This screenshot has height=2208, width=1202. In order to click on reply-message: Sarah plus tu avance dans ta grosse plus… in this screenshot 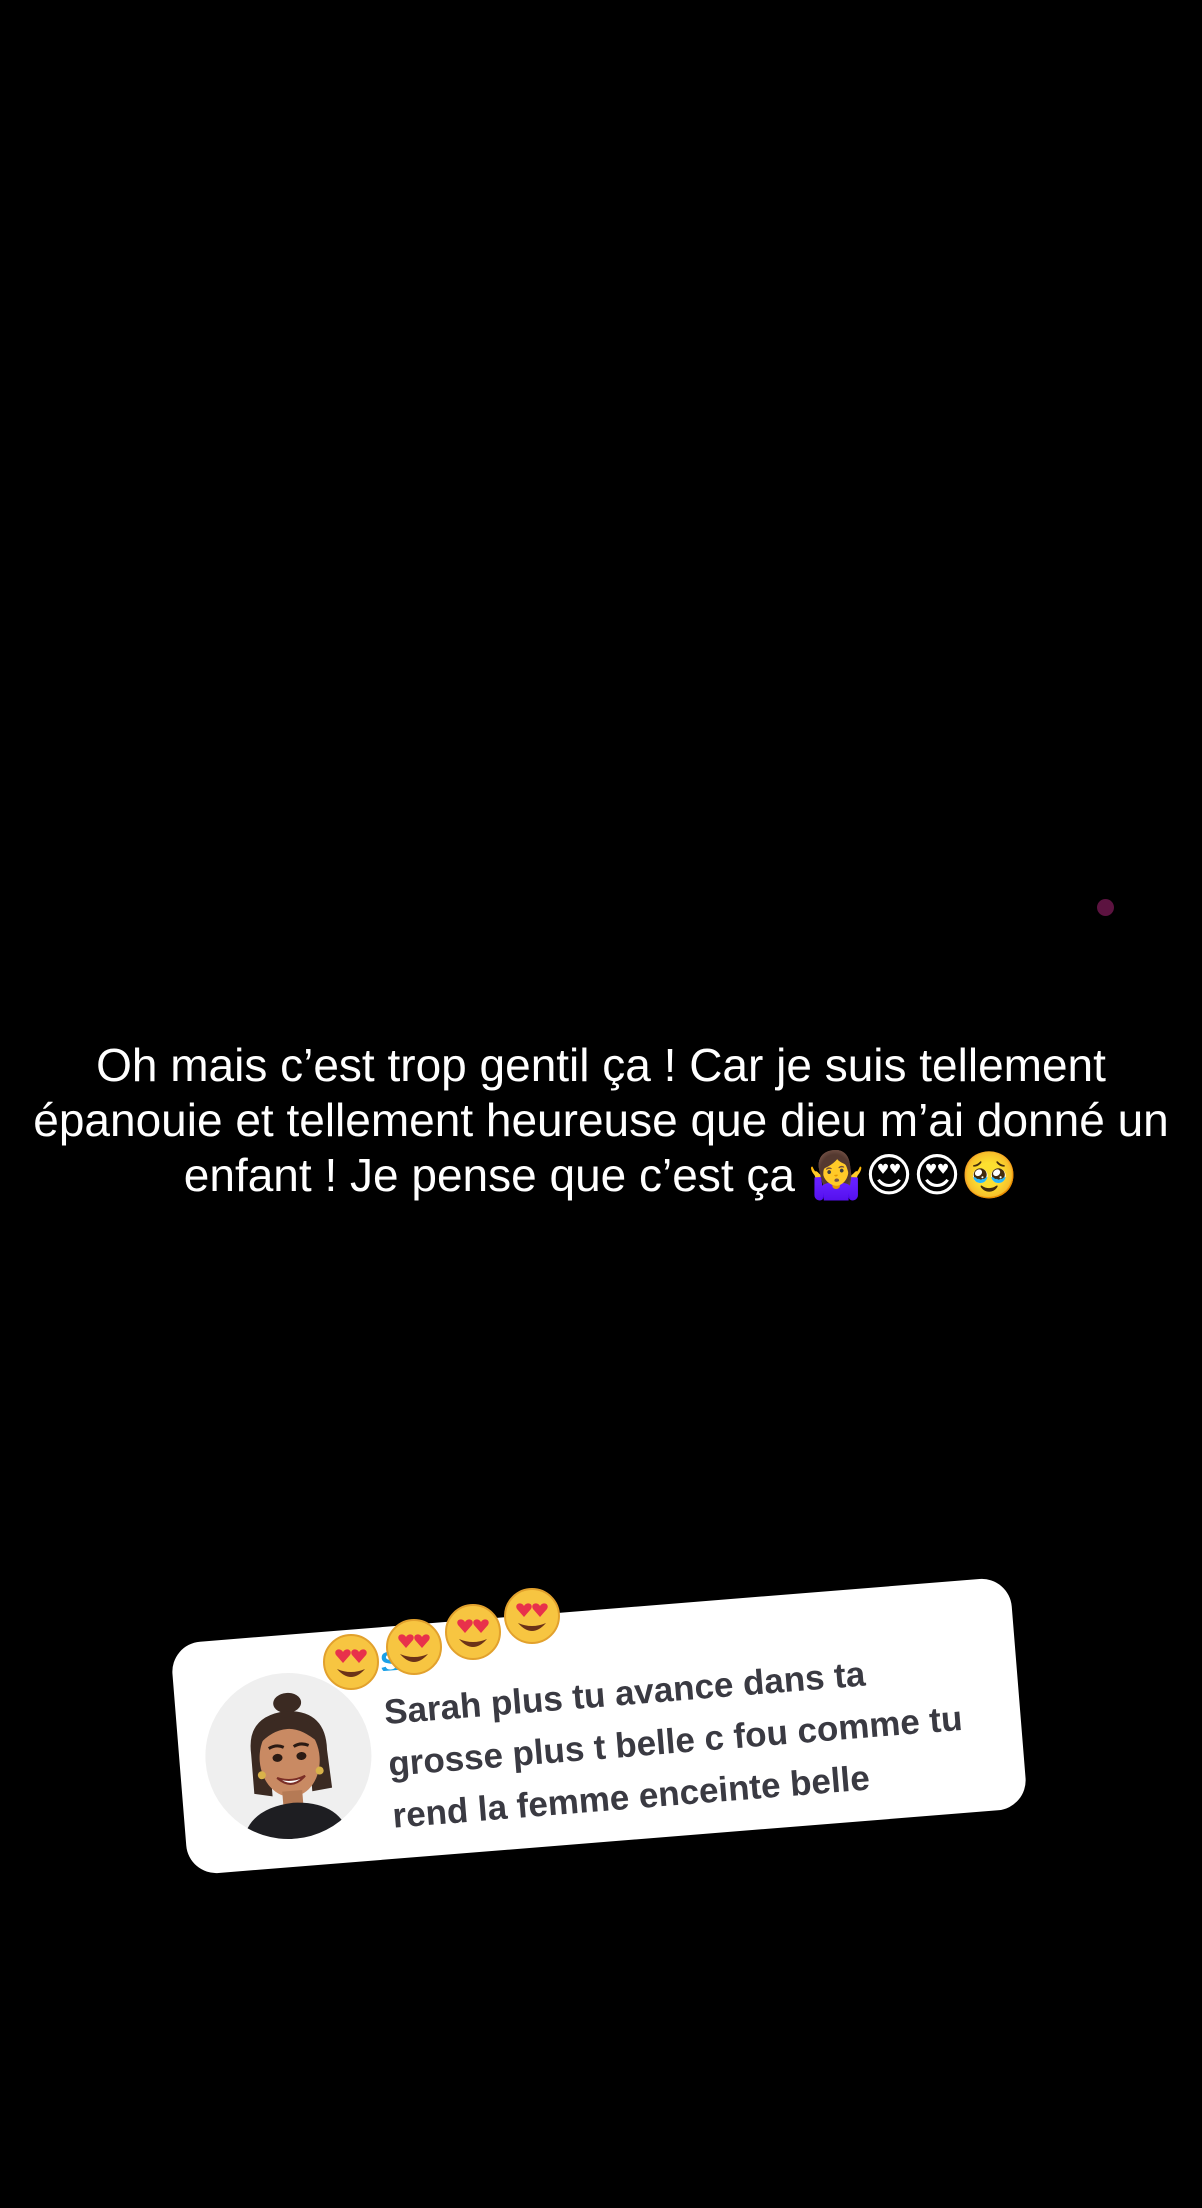, I will do `click(673, 1745)`.